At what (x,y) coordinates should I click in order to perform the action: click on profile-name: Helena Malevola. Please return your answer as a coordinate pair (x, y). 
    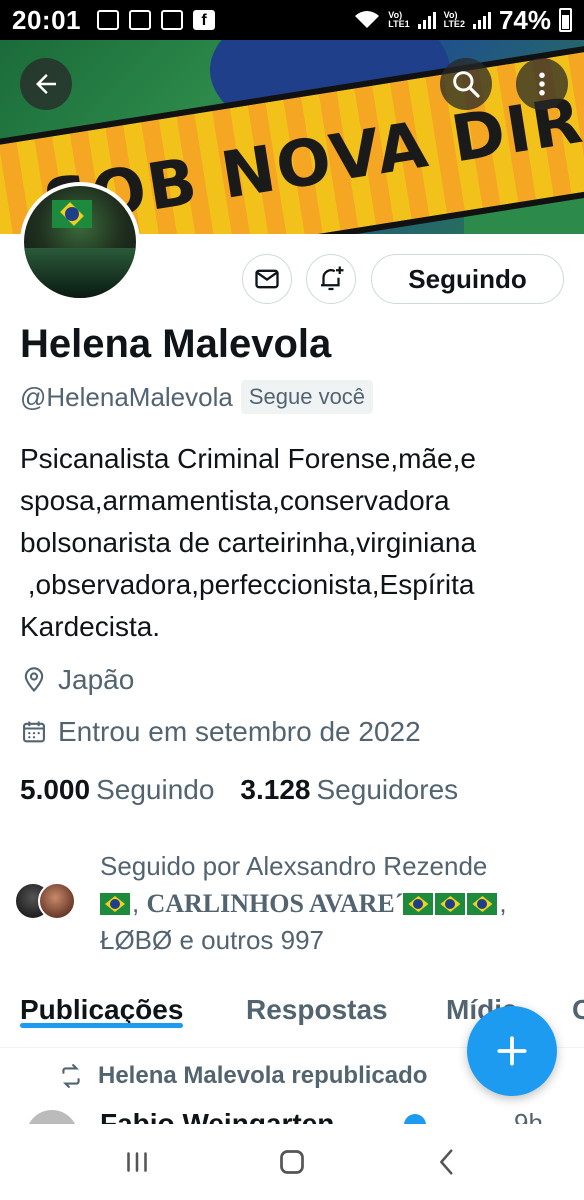
    Looking at the image, I should click on (176, 344).